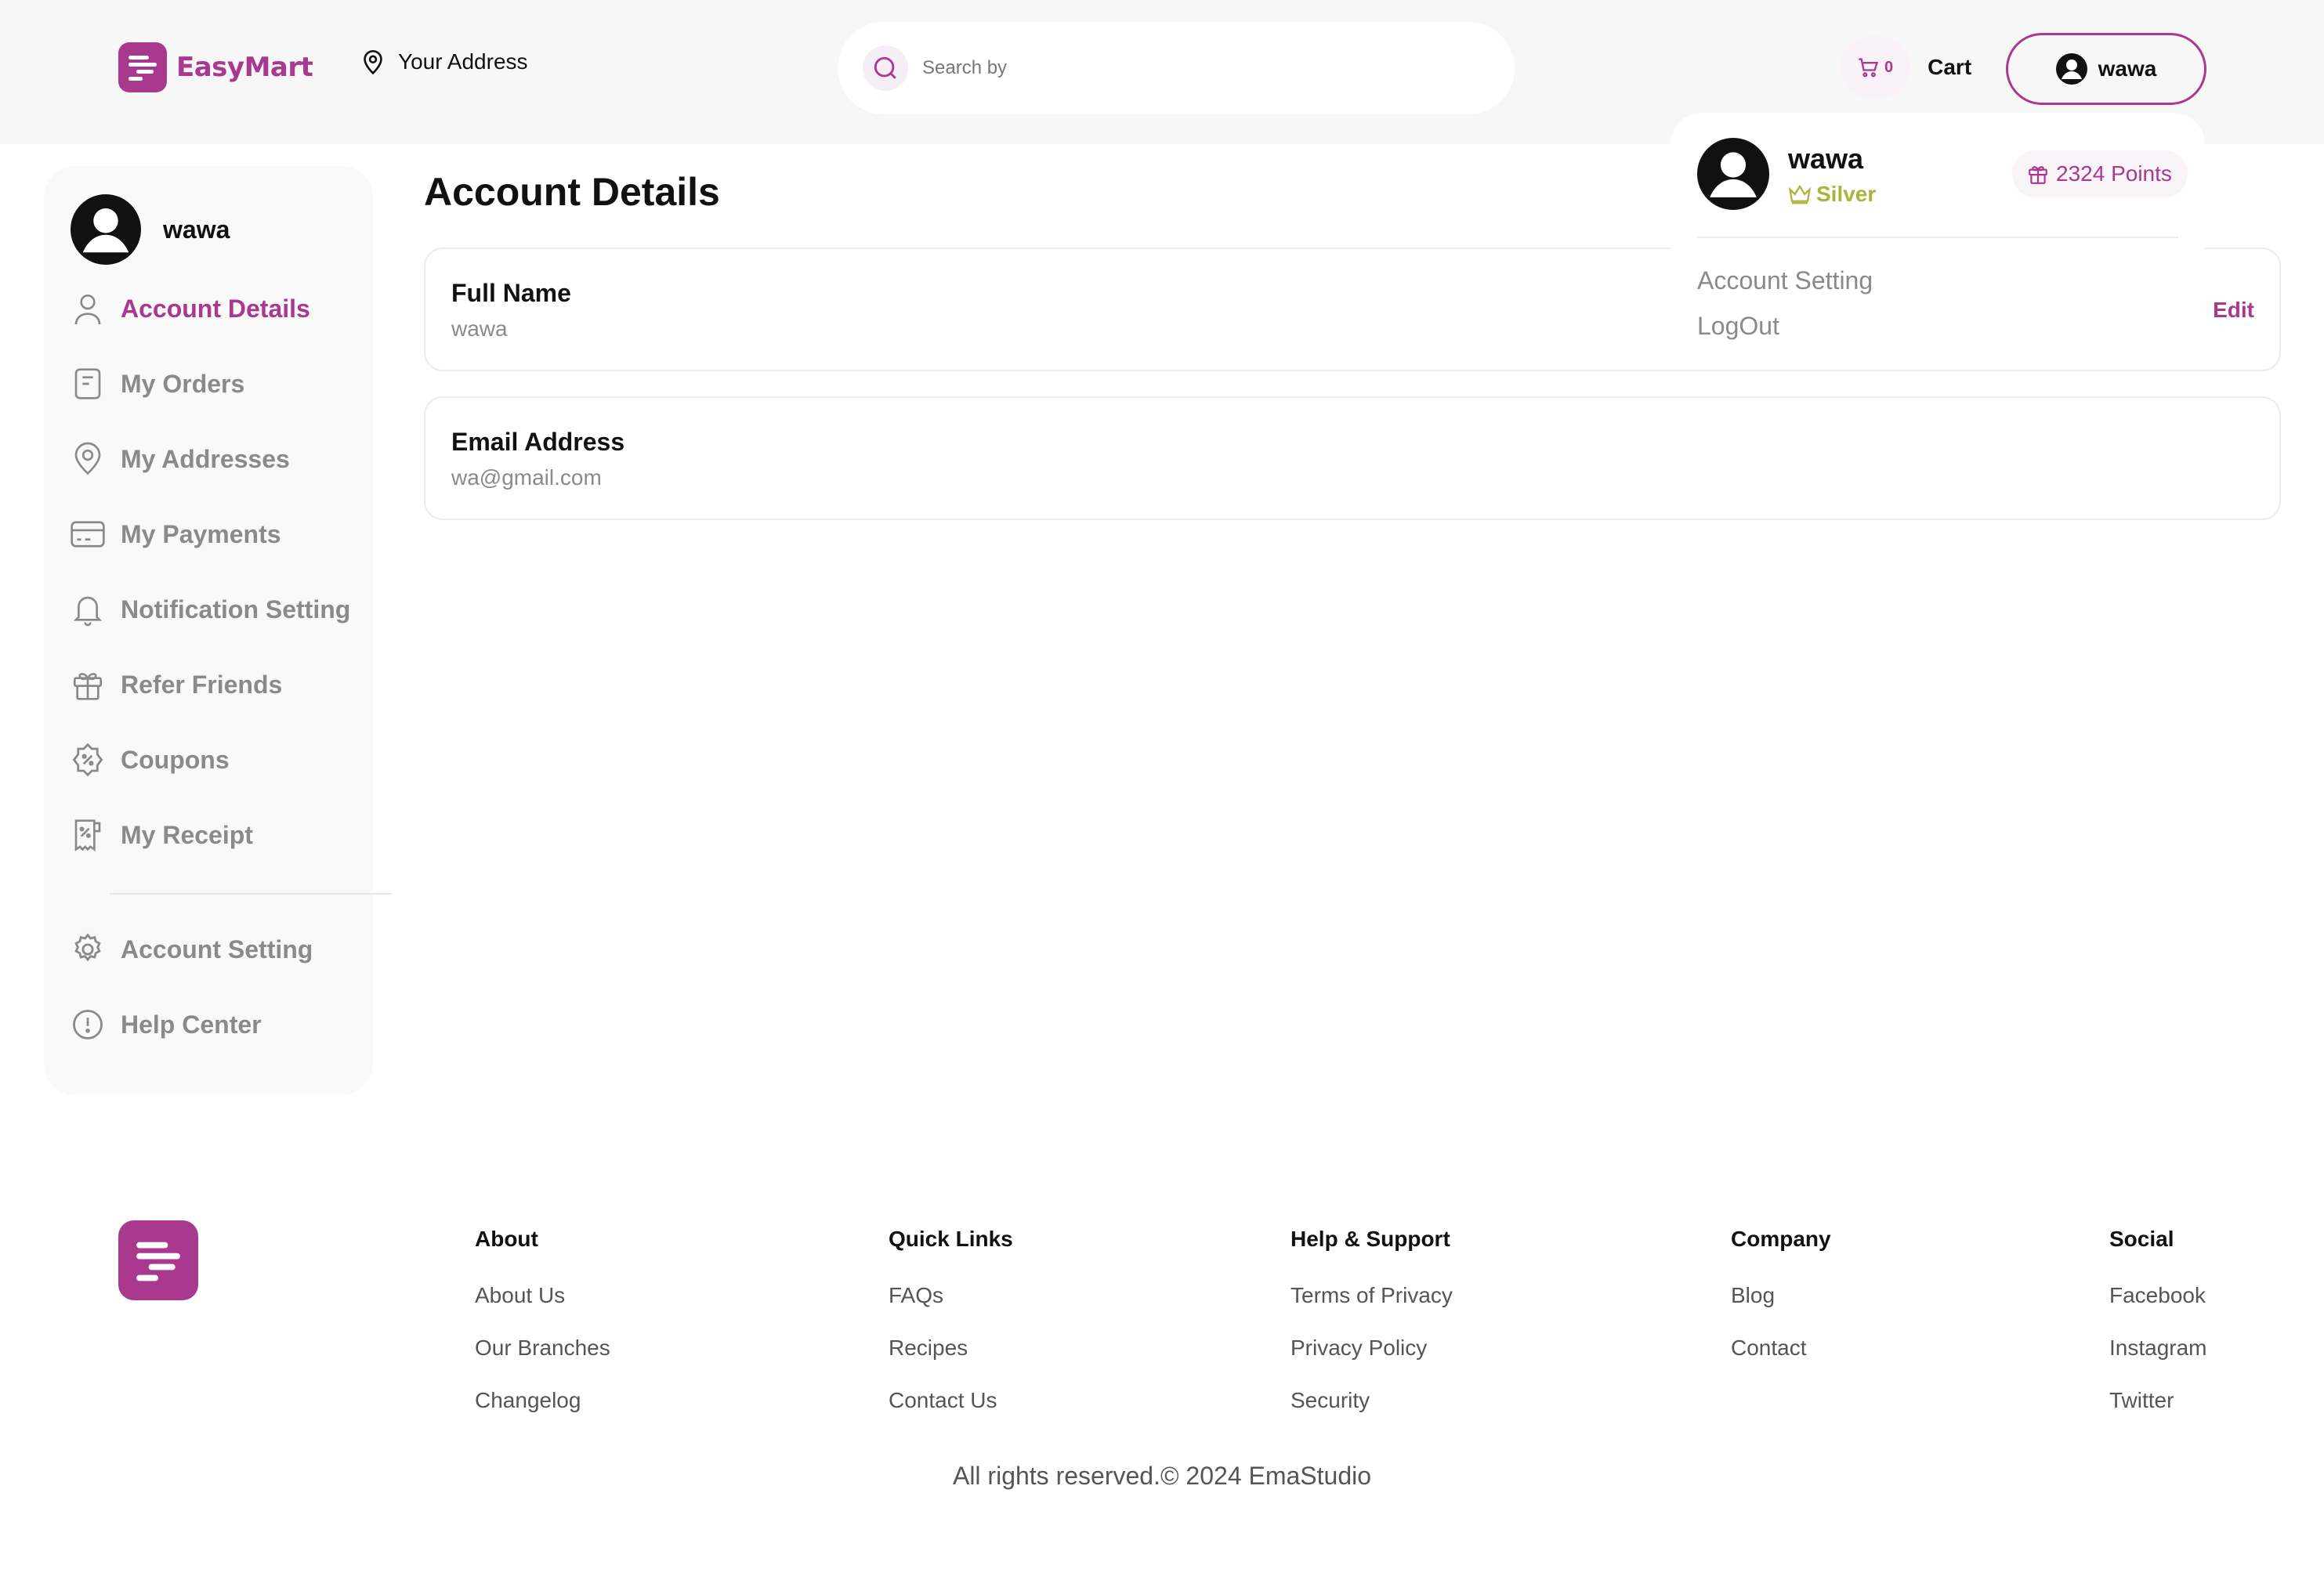 The width and height of the screenshot is (2324, 1576). Describe the element at coordinates (951, 1400) in the screenshot. I see `footer-link: Contact Us` at that location.